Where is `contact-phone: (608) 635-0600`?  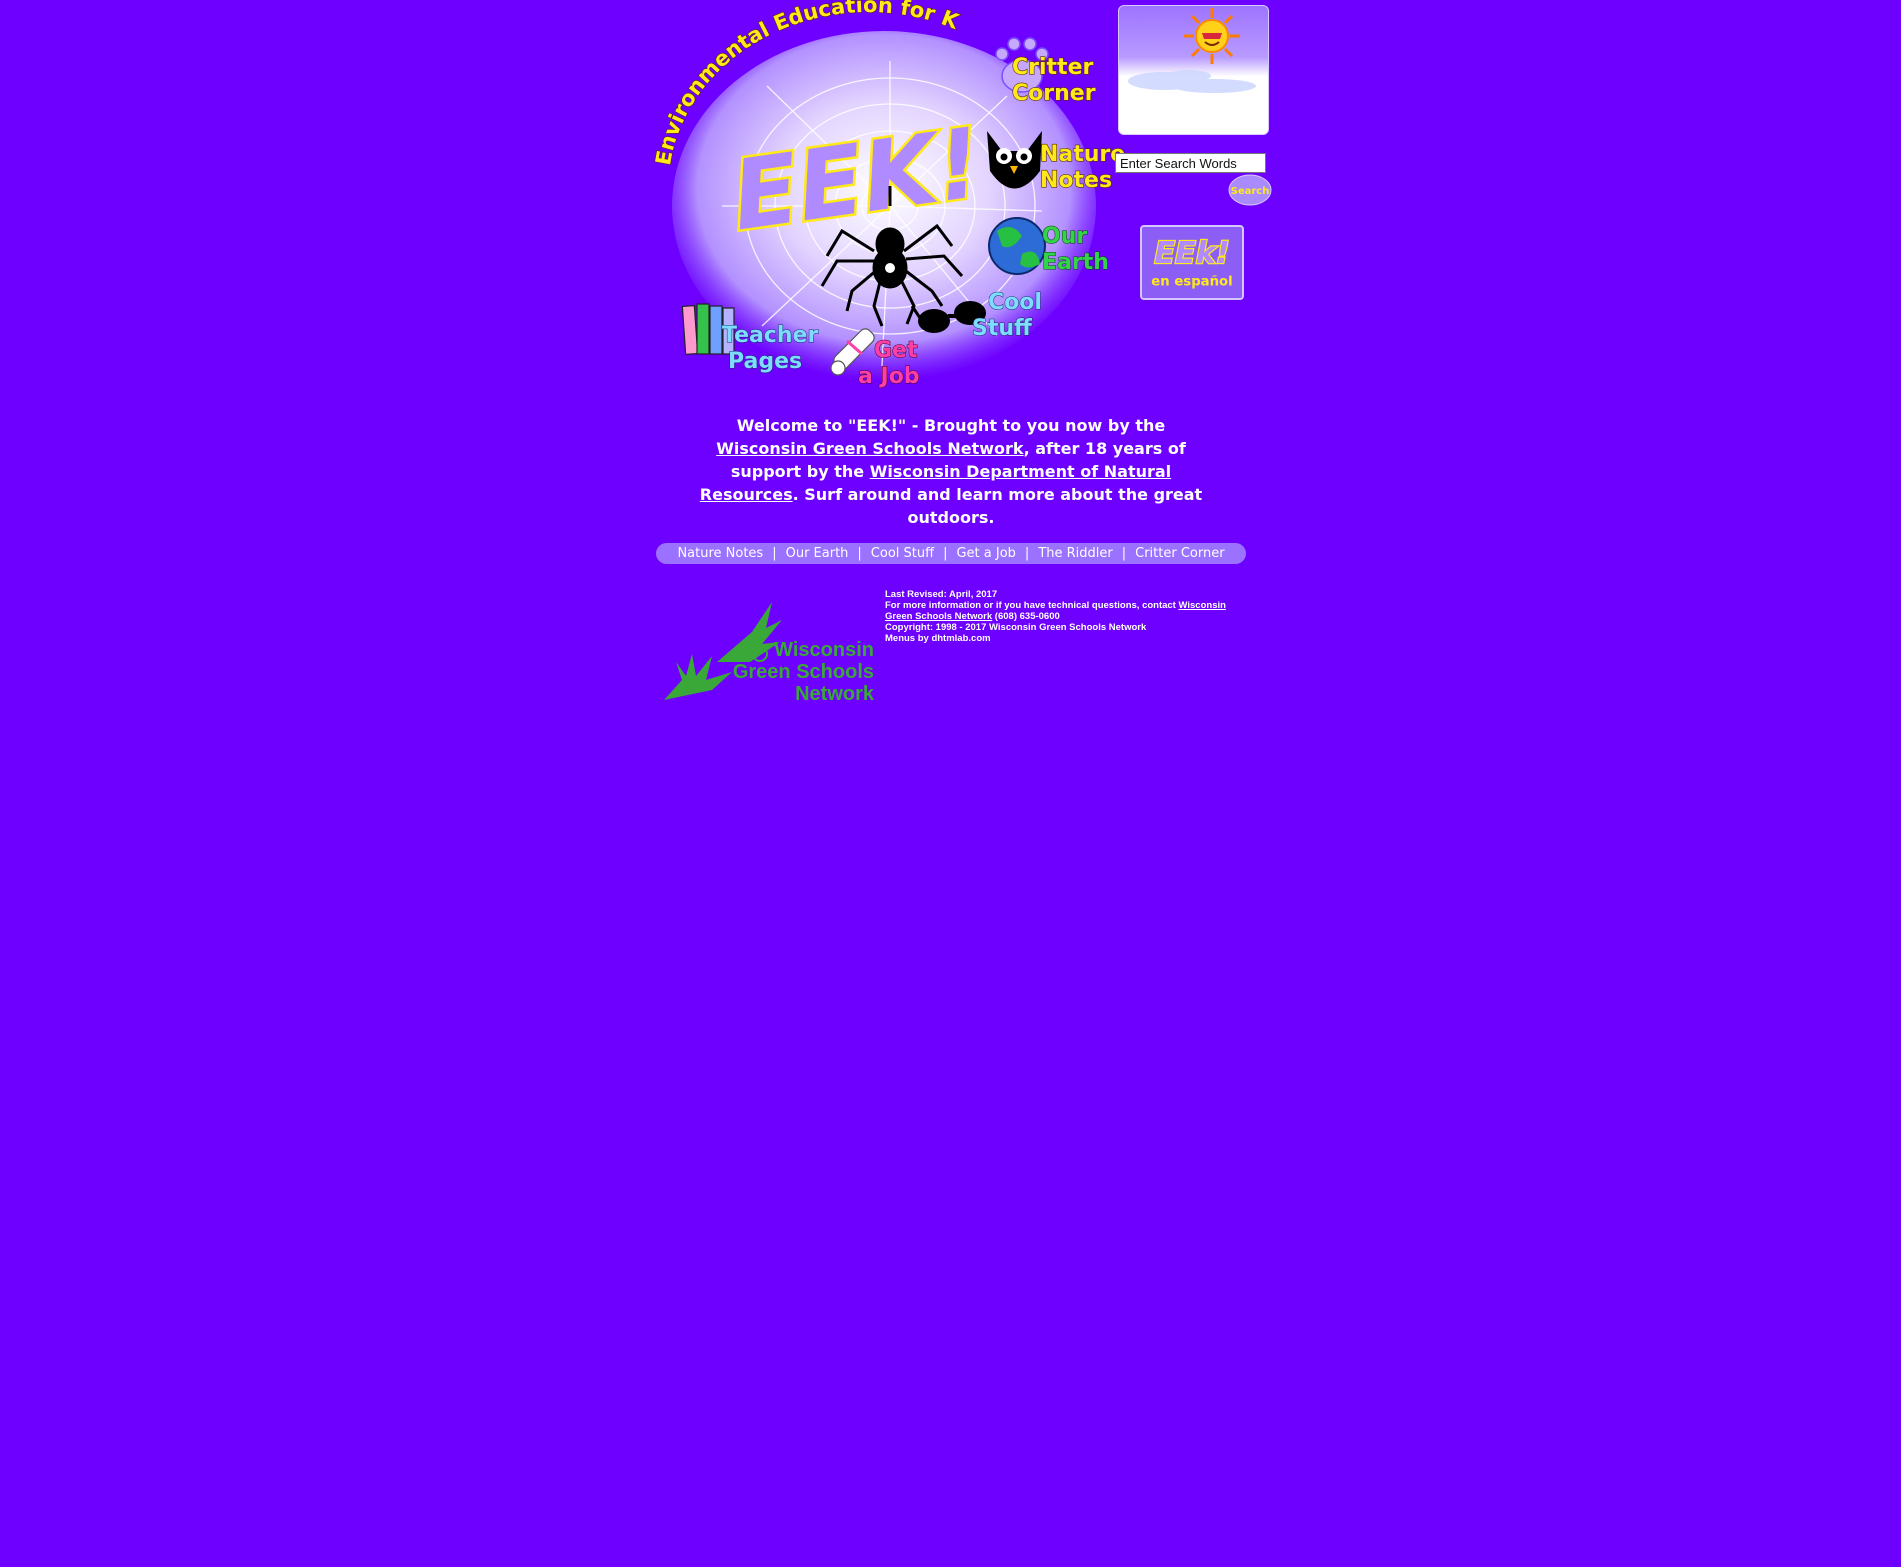
contact-phone: (608) 635-0600 is located at coordinates (1026, 616).